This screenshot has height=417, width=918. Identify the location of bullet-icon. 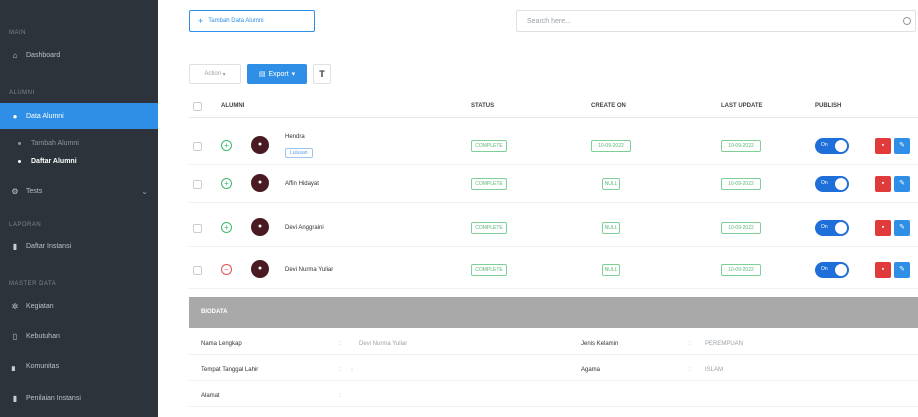
(19, 161).